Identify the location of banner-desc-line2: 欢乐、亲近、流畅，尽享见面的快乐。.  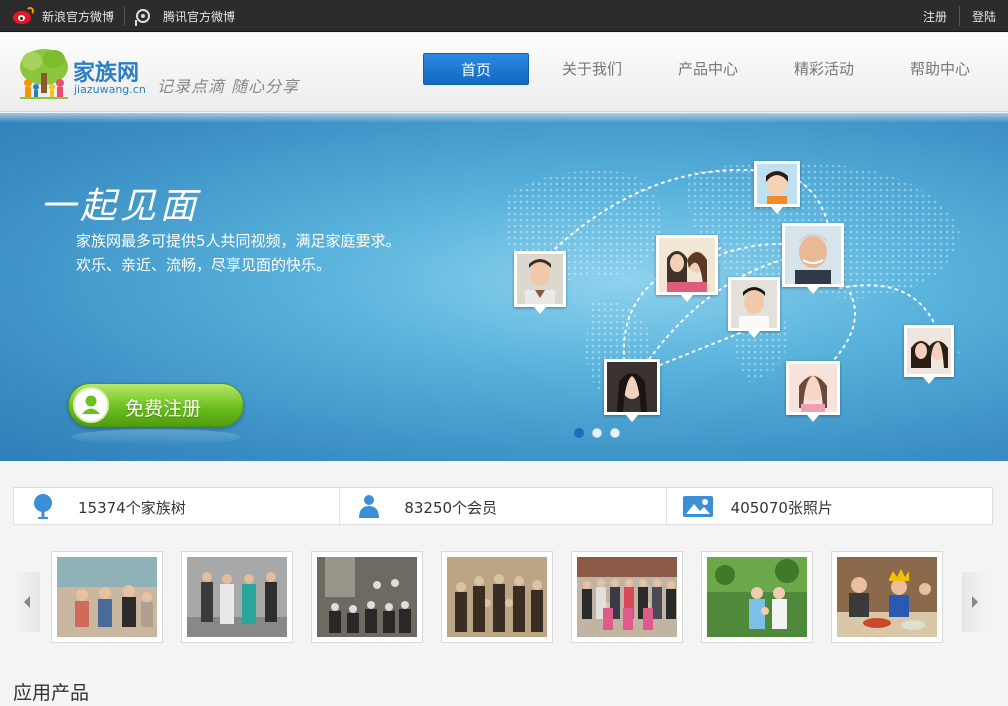
(204, 265).